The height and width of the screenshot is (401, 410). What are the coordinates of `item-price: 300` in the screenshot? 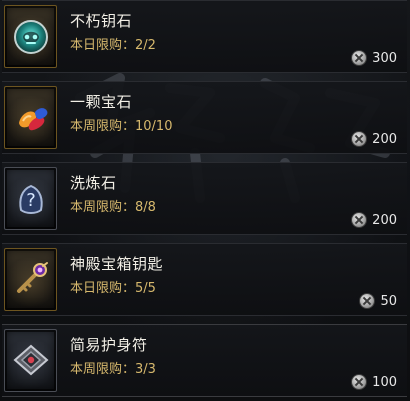 It's located at (374, 58).